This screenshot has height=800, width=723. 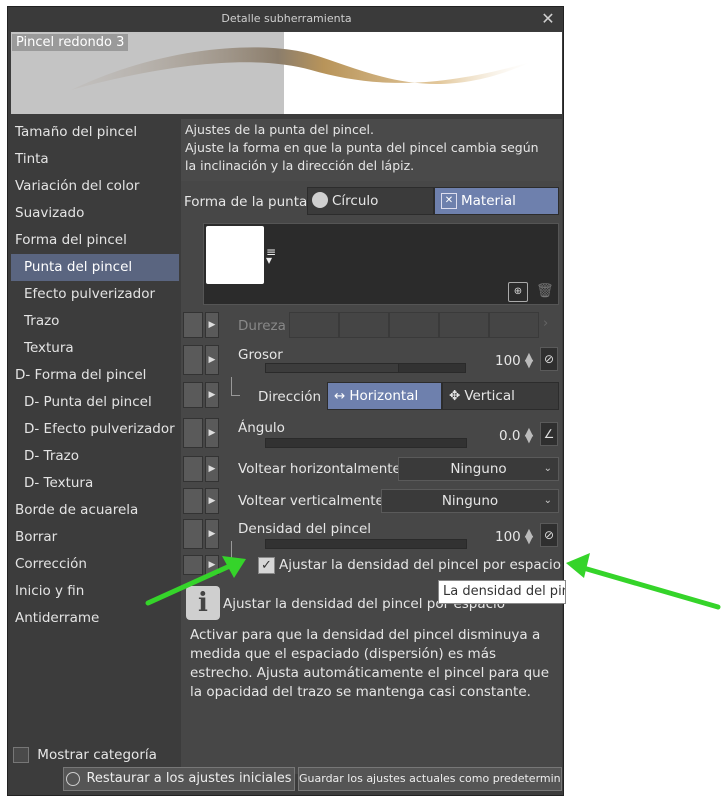 I want to click on sidebar-item: Corrección, so click(x=95, y=564).